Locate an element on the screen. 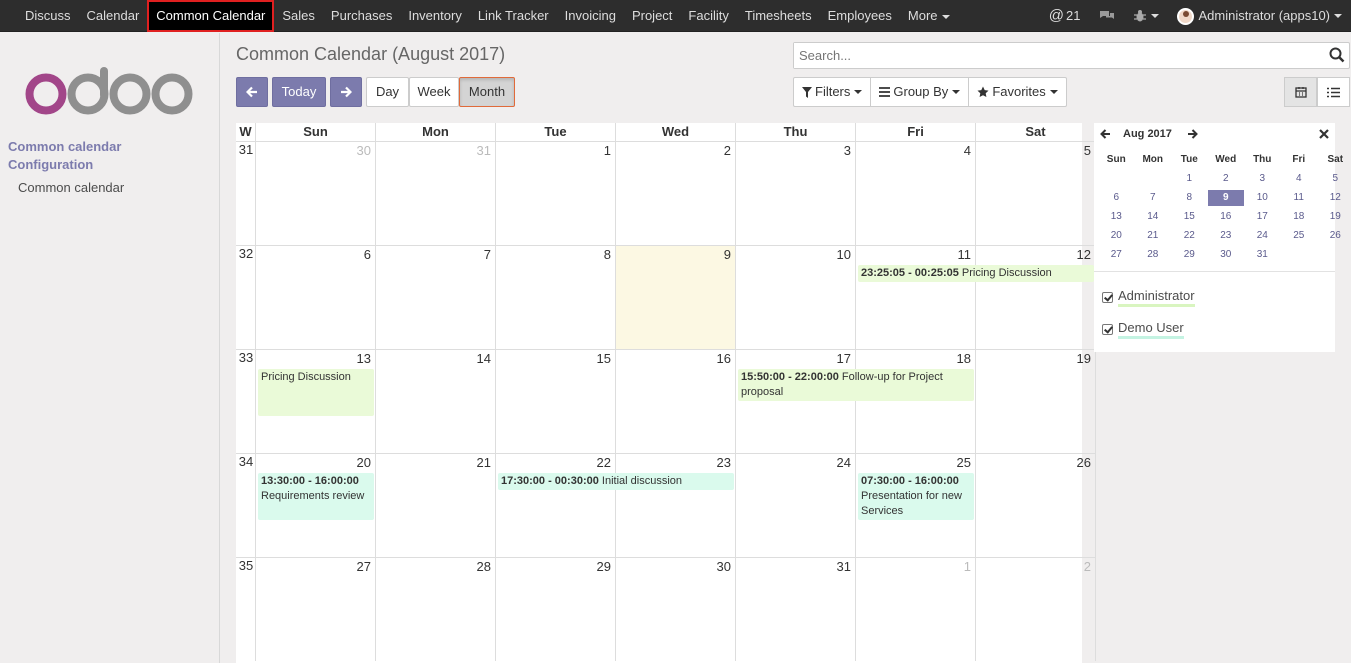 The image size is (1351, 663). menu-item-purchases: Purchases is located at coordinates (361, 16).